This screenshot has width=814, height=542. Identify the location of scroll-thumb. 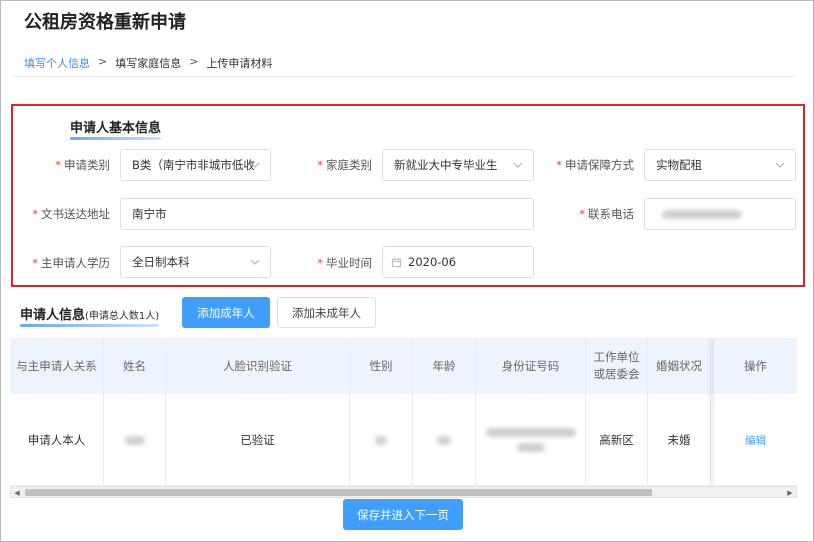
(338, 492).